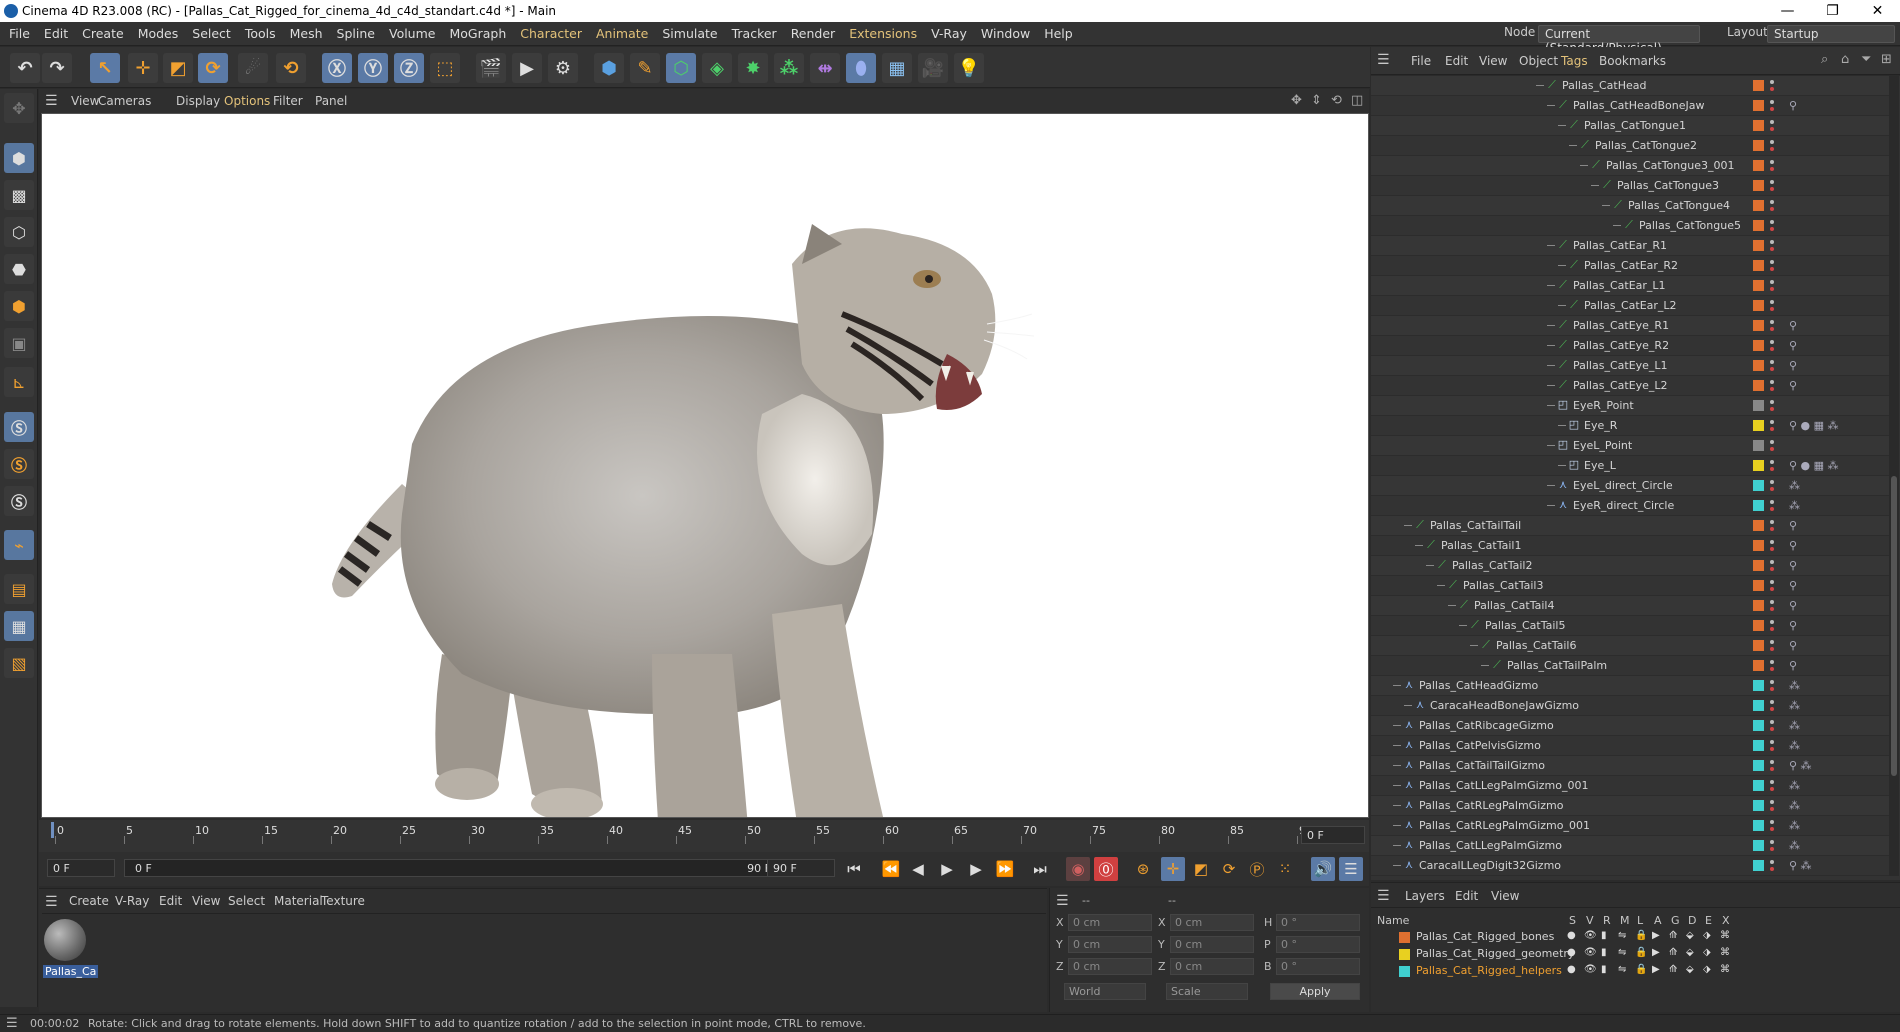 This screenshot has height=1032, width=1900. I want to click on object-row: ⟋ Pallas_CatTongue2, so click(1630, 146).